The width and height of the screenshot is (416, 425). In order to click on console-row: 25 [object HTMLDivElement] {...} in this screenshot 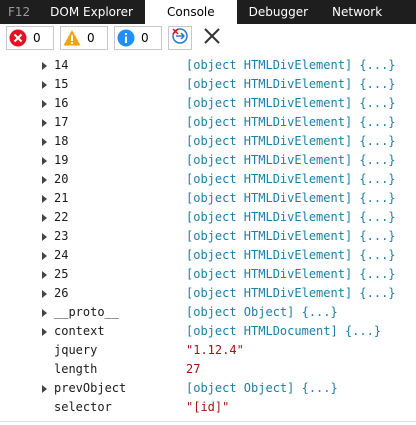, I will do `click(208, 274)`.